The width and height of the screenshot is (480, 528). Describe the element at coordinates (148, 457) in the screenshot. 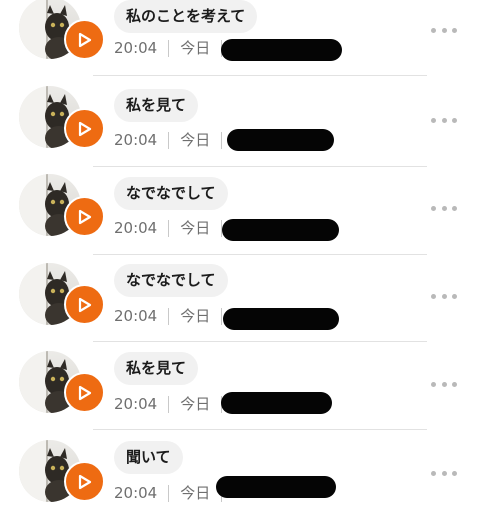

I see `message-title: 聞いて` at that location.